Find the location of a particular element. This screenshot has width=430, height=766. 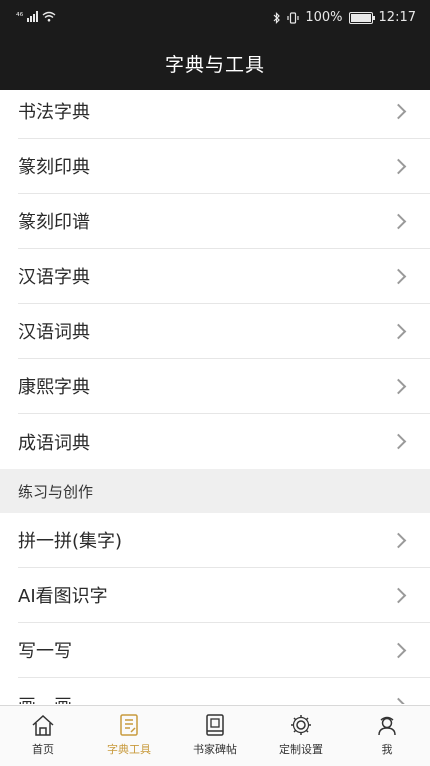

list-item-seal-catalog: 篆刻印谱 is located at coordinates (224, 221).